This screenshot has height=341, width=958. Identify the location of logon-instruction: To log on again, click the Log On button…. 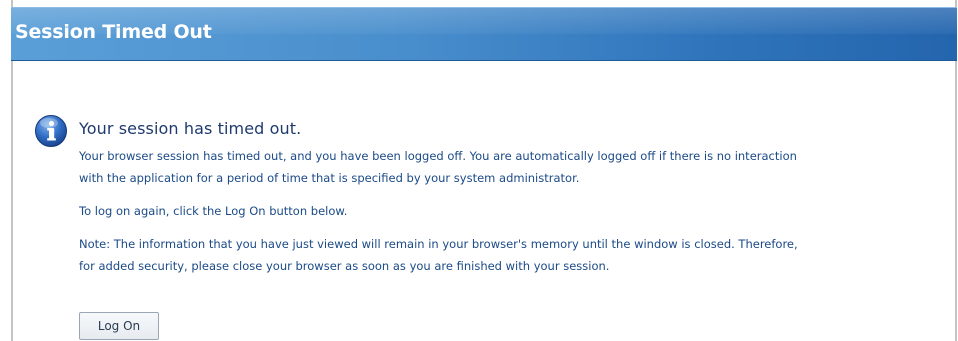
(213, 211).